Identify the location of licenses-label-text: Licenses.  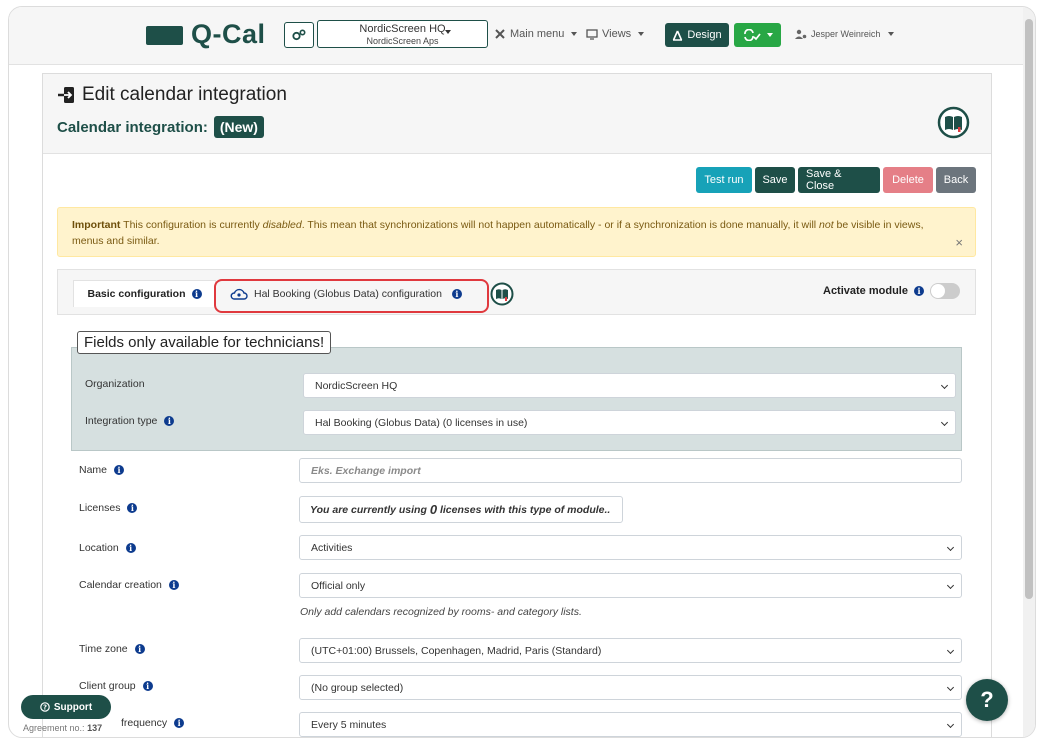
(100, 508).